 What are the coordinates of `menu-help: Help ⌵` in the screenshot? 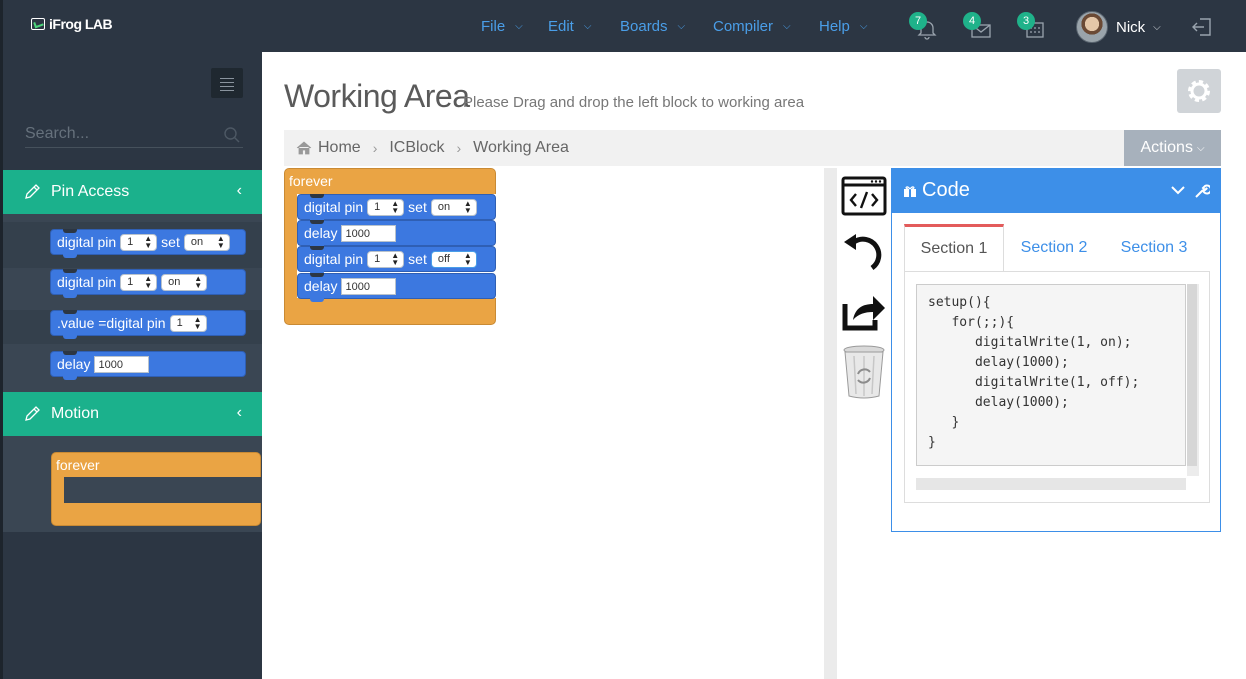 It's located at (843, 26).